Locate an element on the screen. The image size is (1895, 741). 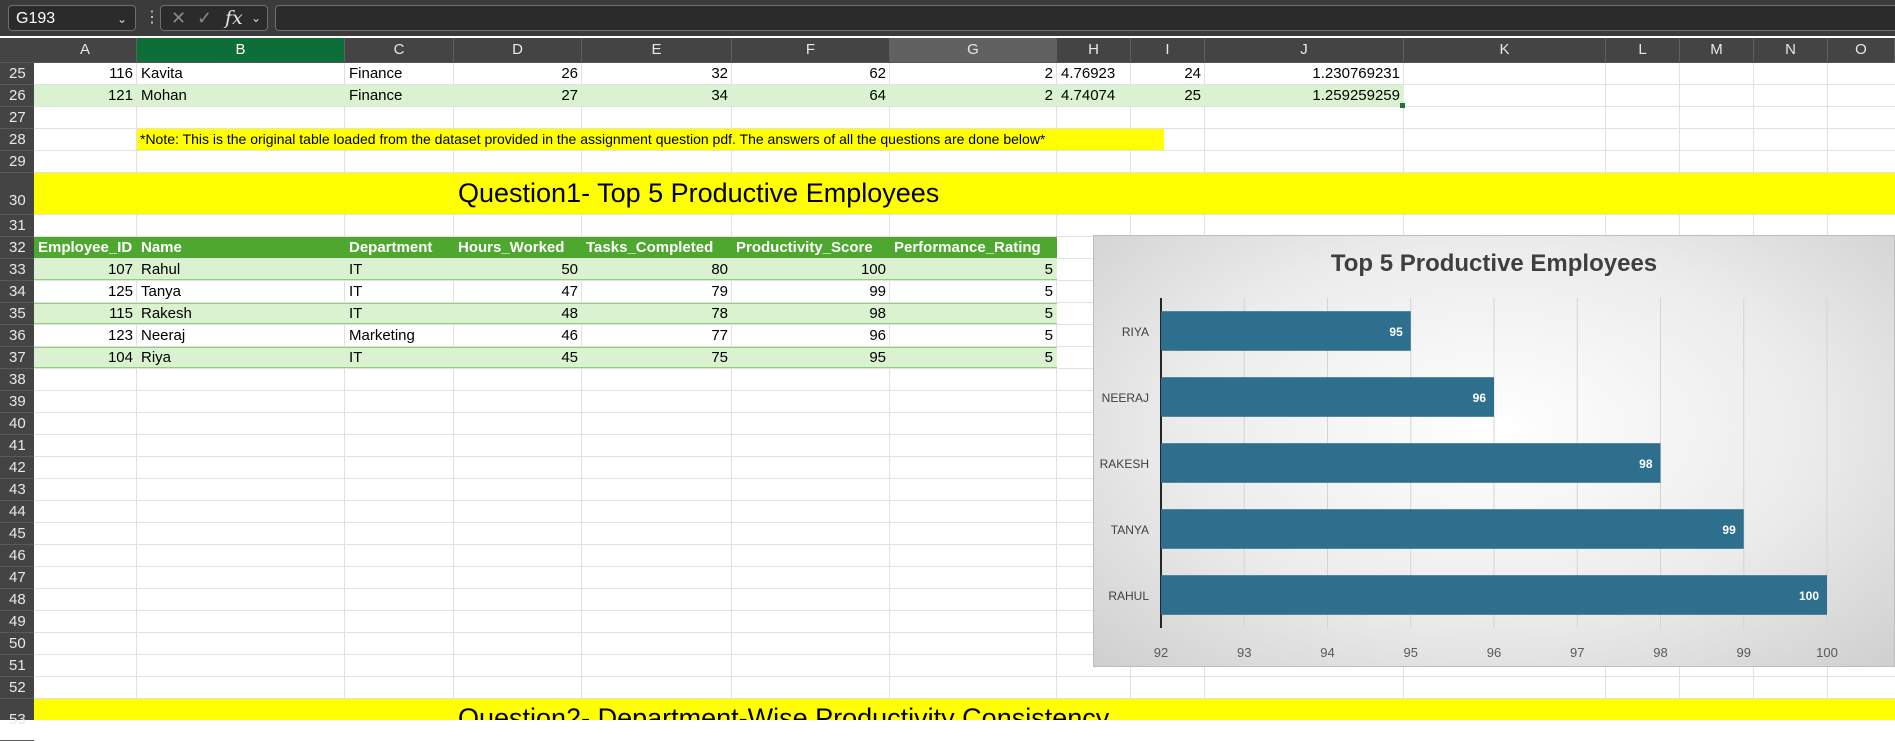
cell-c26: Finance is located at coordinates (399, 95).